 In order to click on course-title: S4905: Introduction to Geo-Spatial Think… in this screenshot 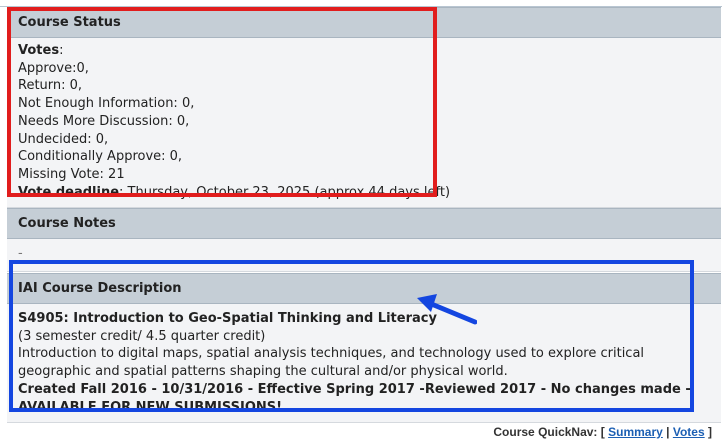, I will do `click(227, 319)`.